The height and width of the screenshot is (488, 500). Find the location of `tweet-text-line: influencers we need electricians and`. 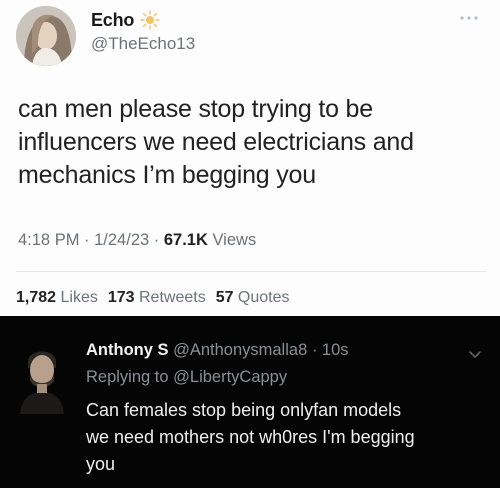

tweet-text-line: influencers we need electricians and is located at coordinates (216, 142).